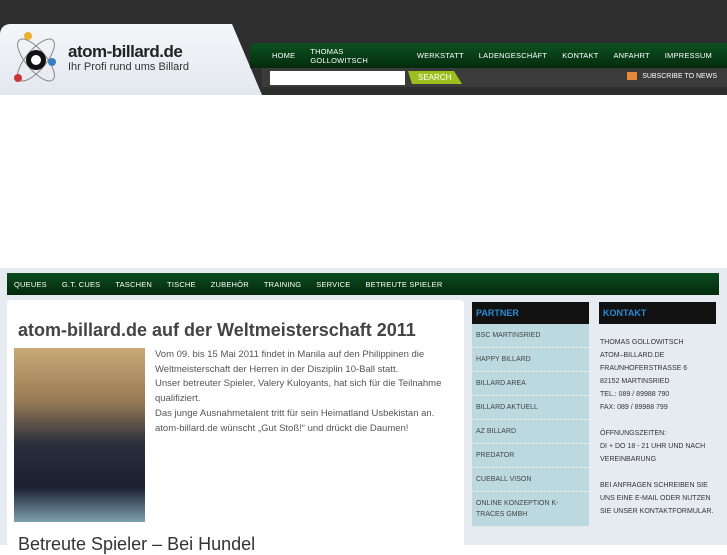 The width and height of the screenshot is (727, 555). I want to click on partner-link: BILLARD AKTUELL, so click(530, 408).